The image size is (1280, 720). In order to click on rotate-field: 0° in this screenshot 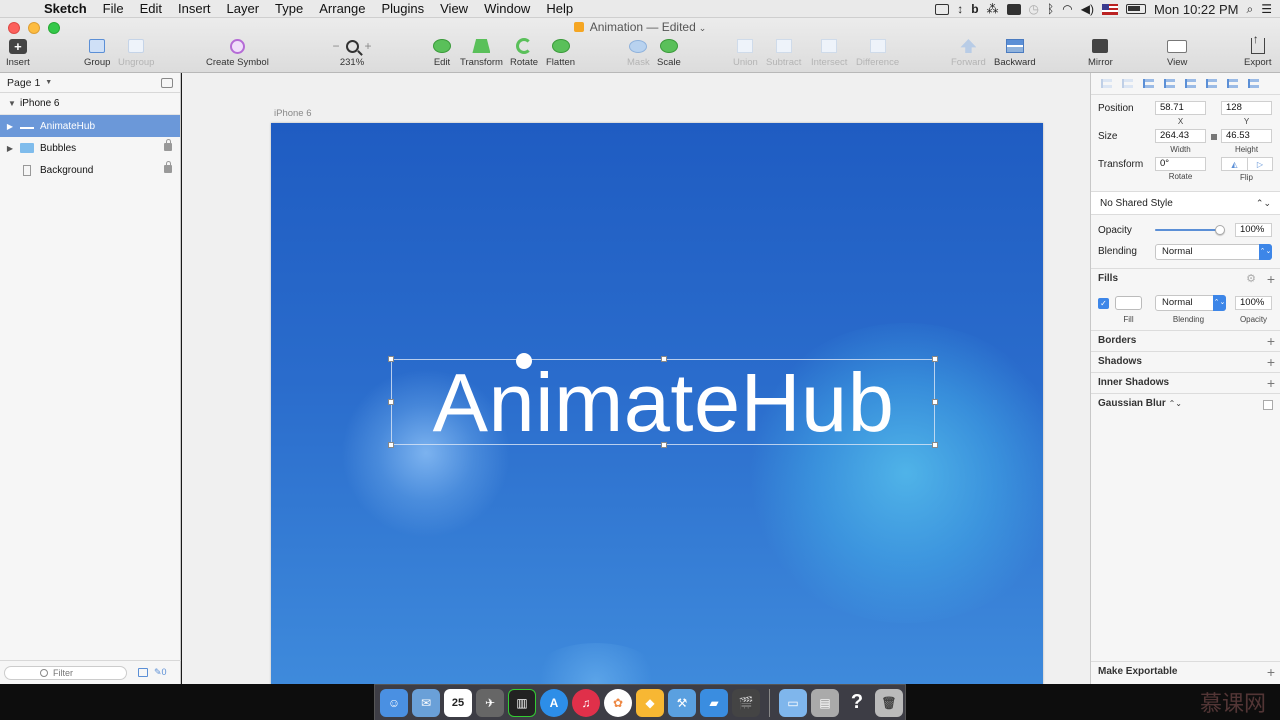, I will do `click(1180, 164)`.